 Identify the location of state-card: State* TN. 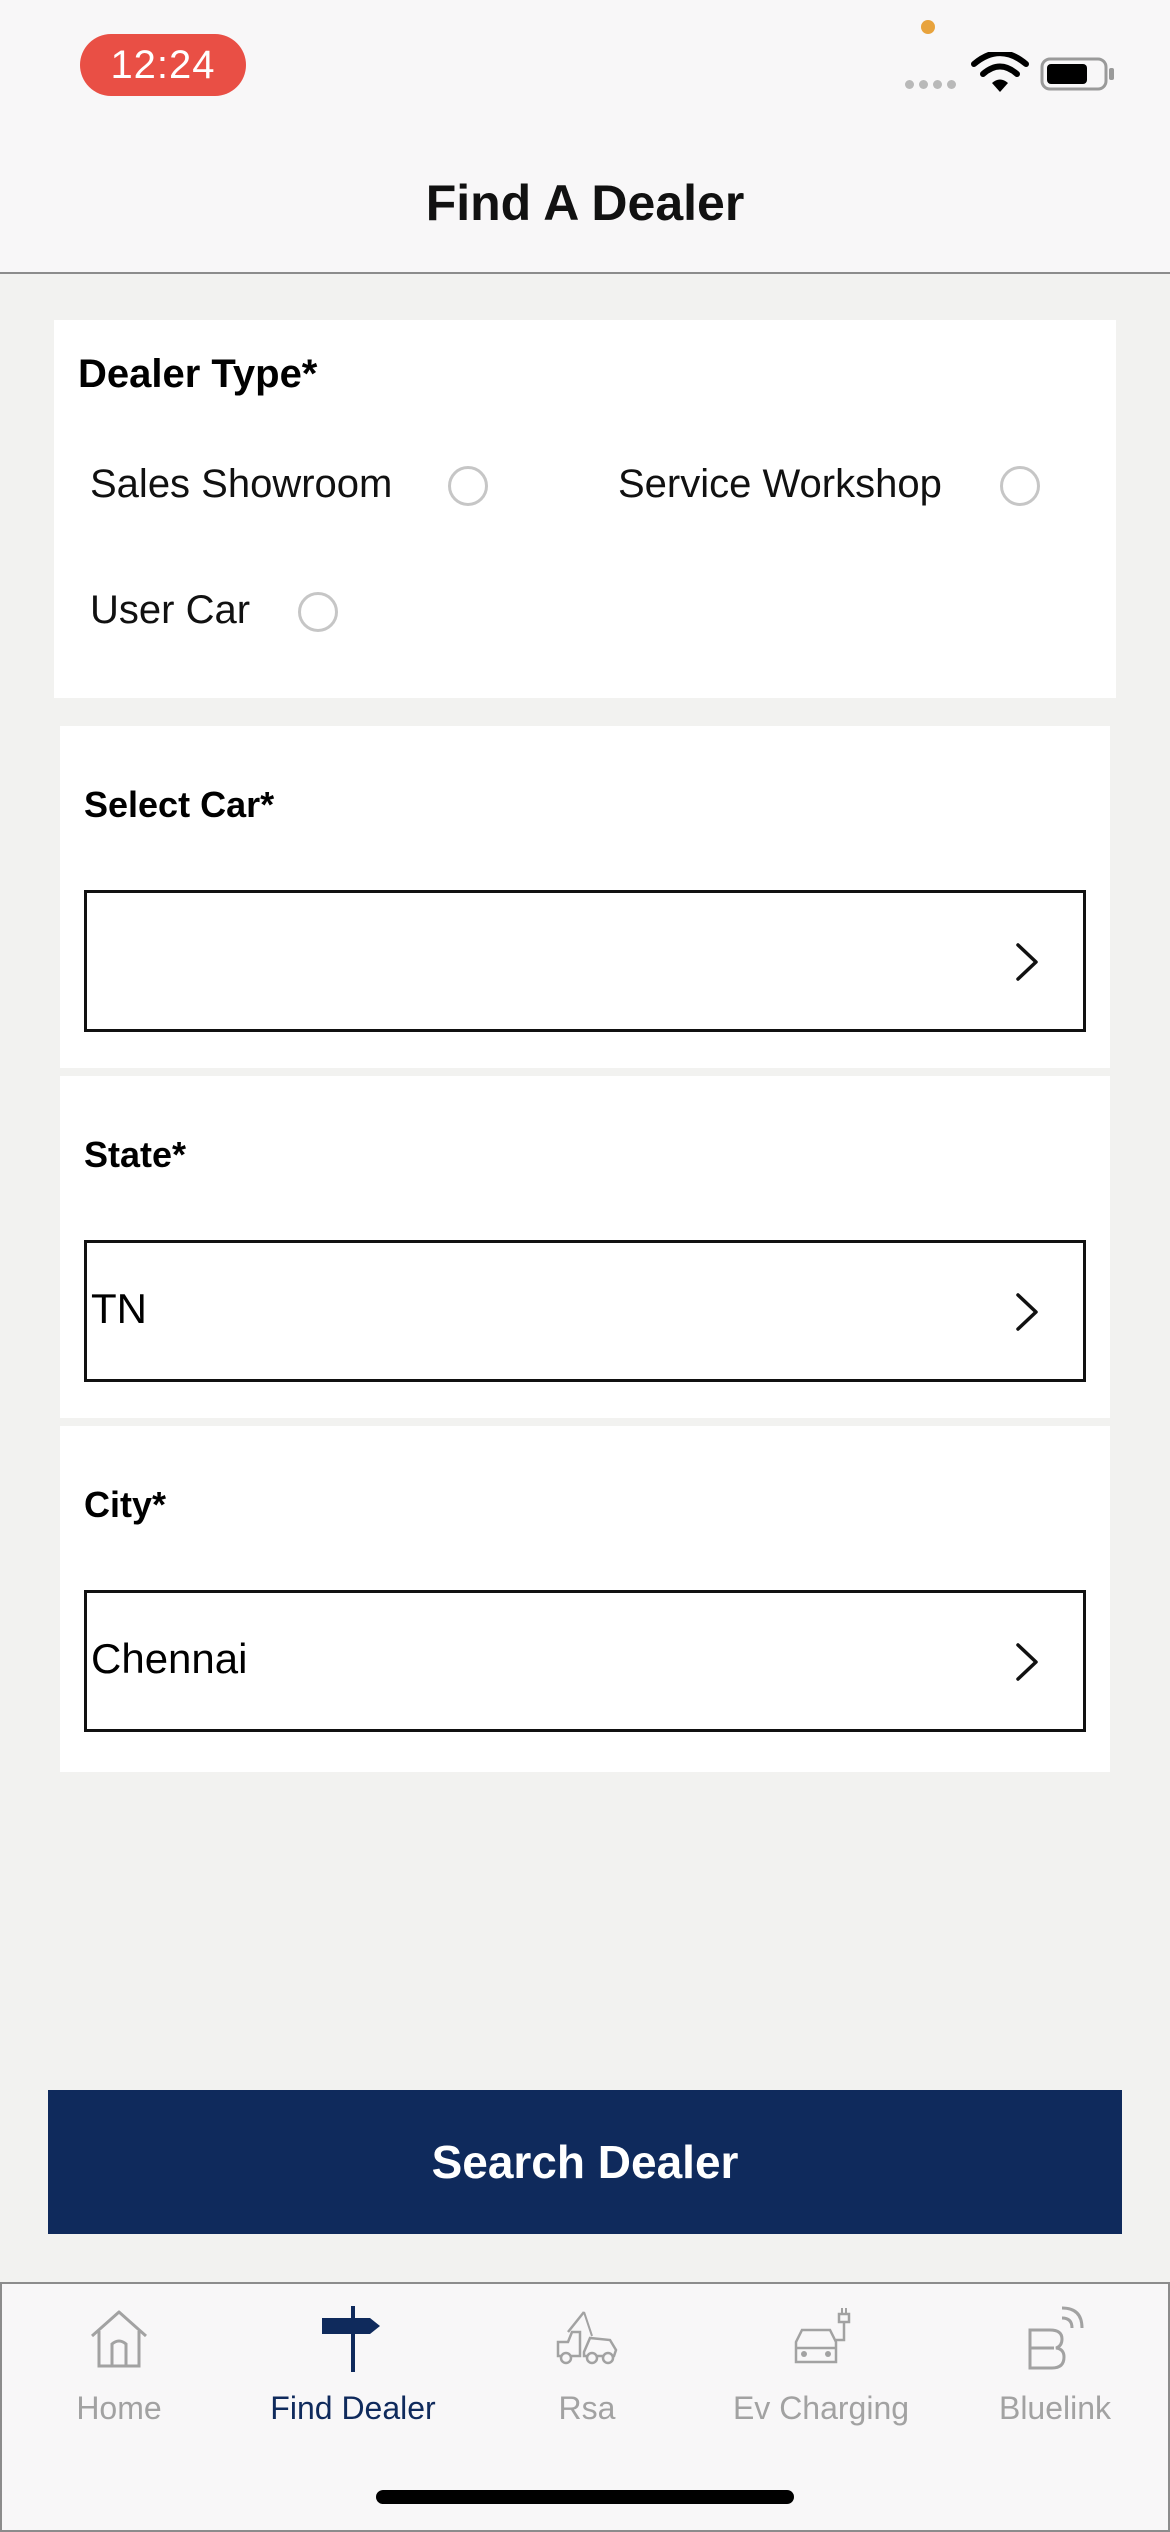
(585, 1247).